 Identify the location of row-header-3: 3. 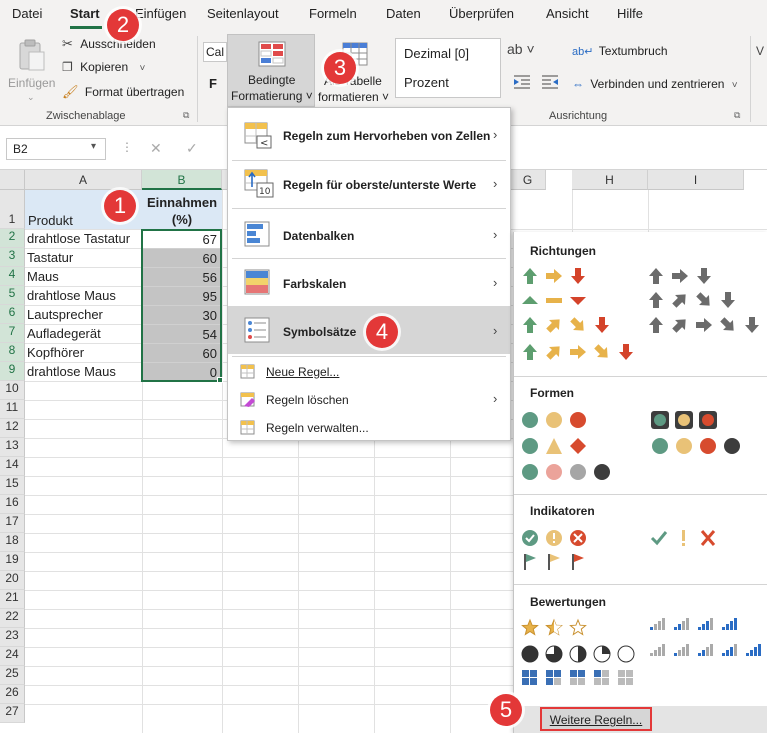
(12, 257).